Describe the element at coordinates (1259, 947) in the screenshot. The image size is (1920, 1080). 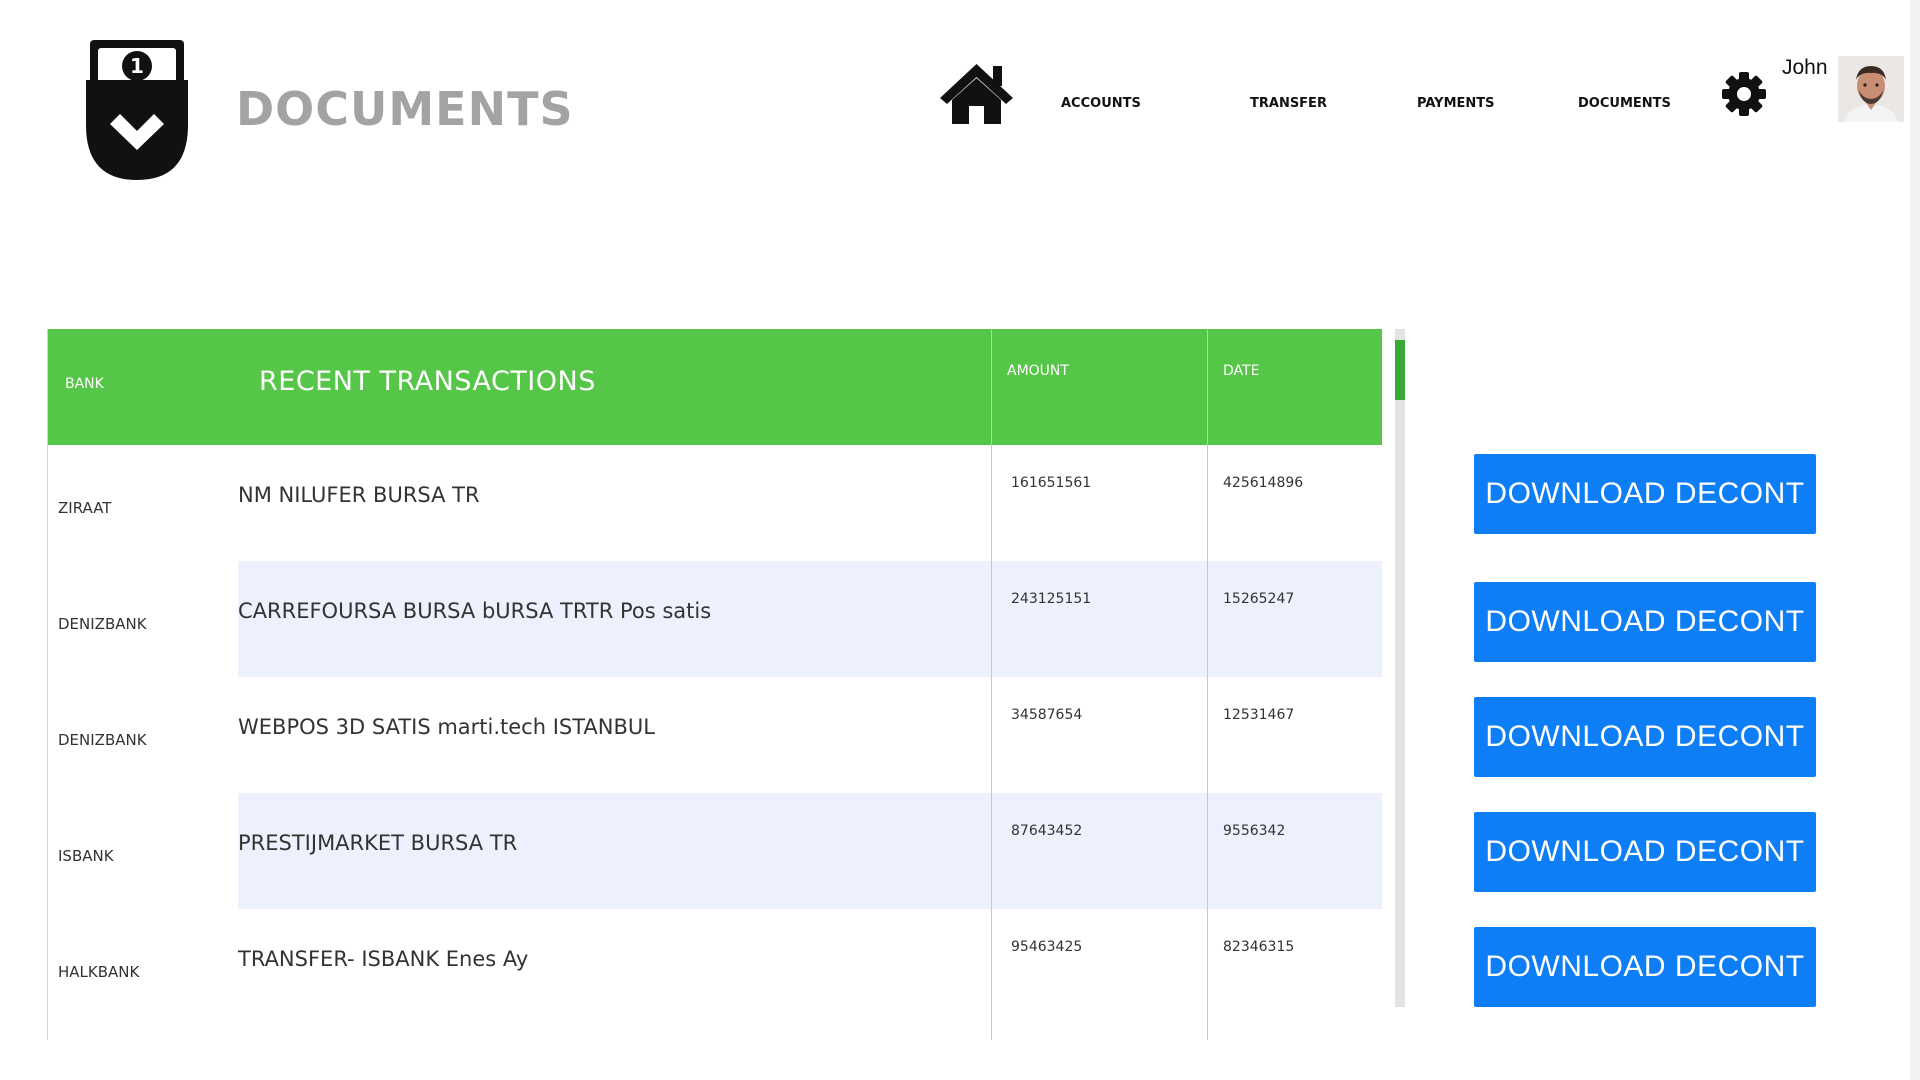
I see `cell-date: 82346315` at that location.